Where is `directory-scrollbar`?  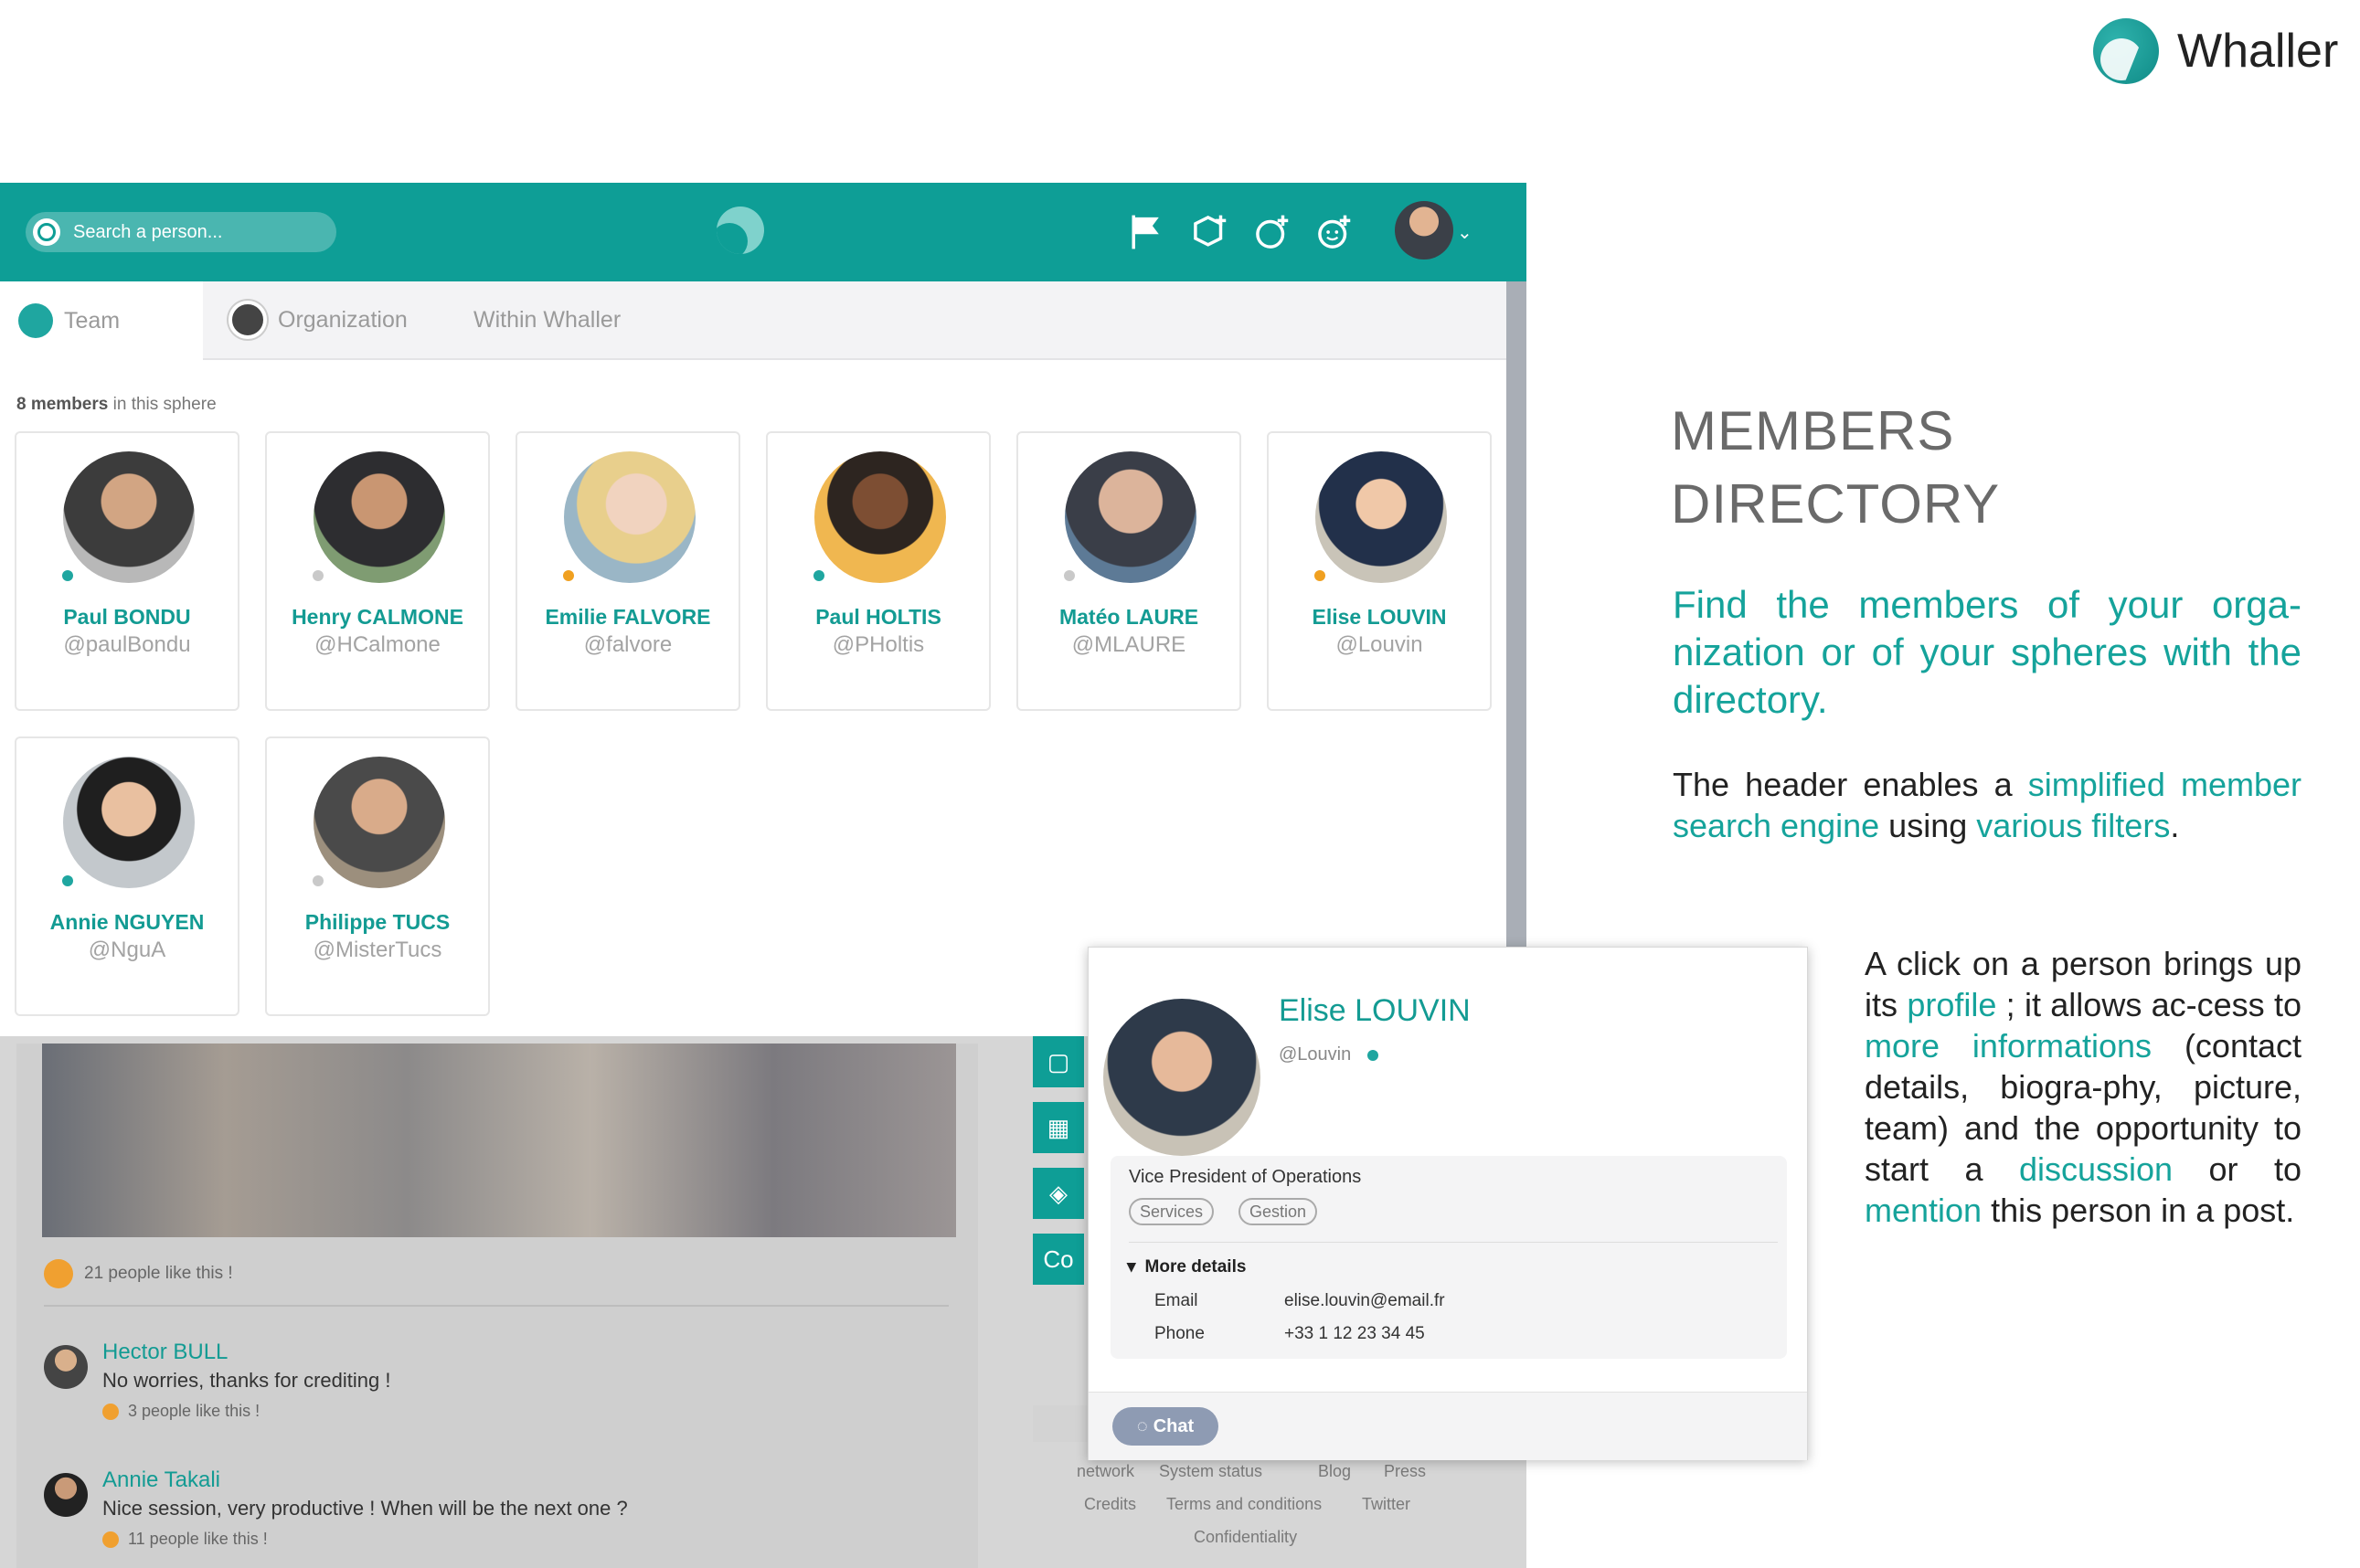 directory-scrollbar is located at coordinates (1516, 665).